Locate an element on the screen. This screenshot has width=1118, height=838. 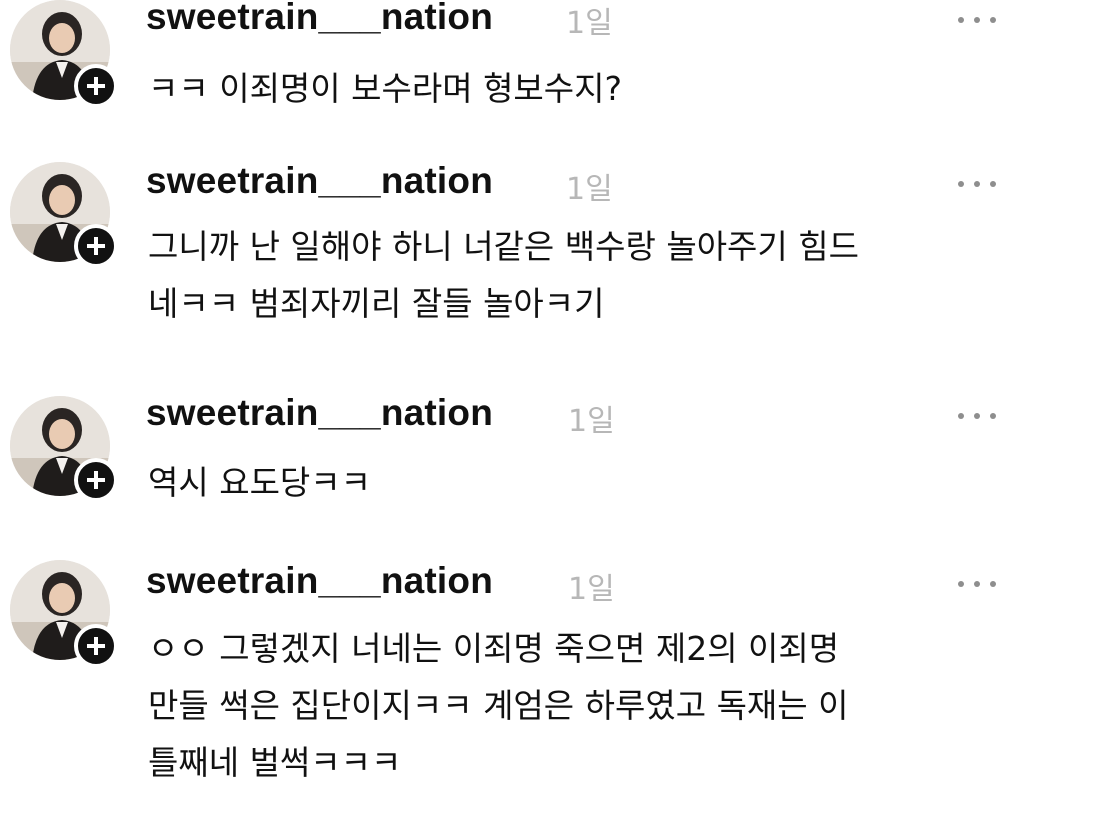
comment-text-line: ㅇㅇ 그렇겠지 너네는 이죄명 죽으면 제2의 이죄명 is located at coordinates (494, 648).